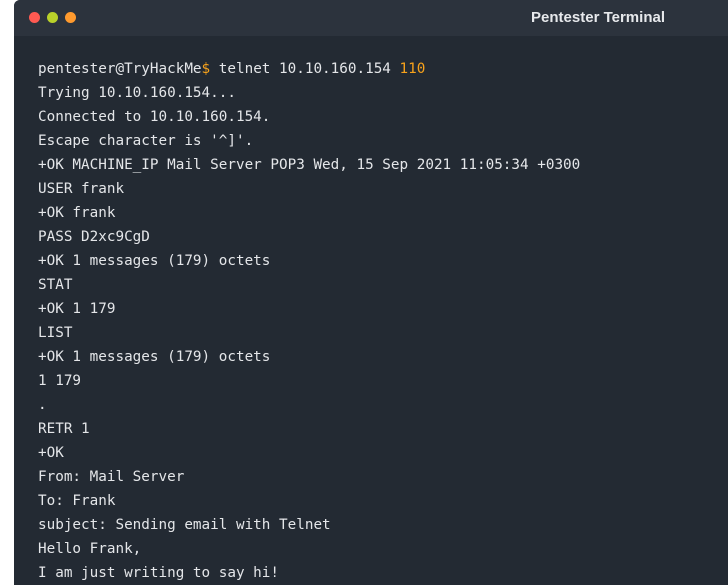  I want to click on output-line: Escape character is '^]'., so click(146, 141).